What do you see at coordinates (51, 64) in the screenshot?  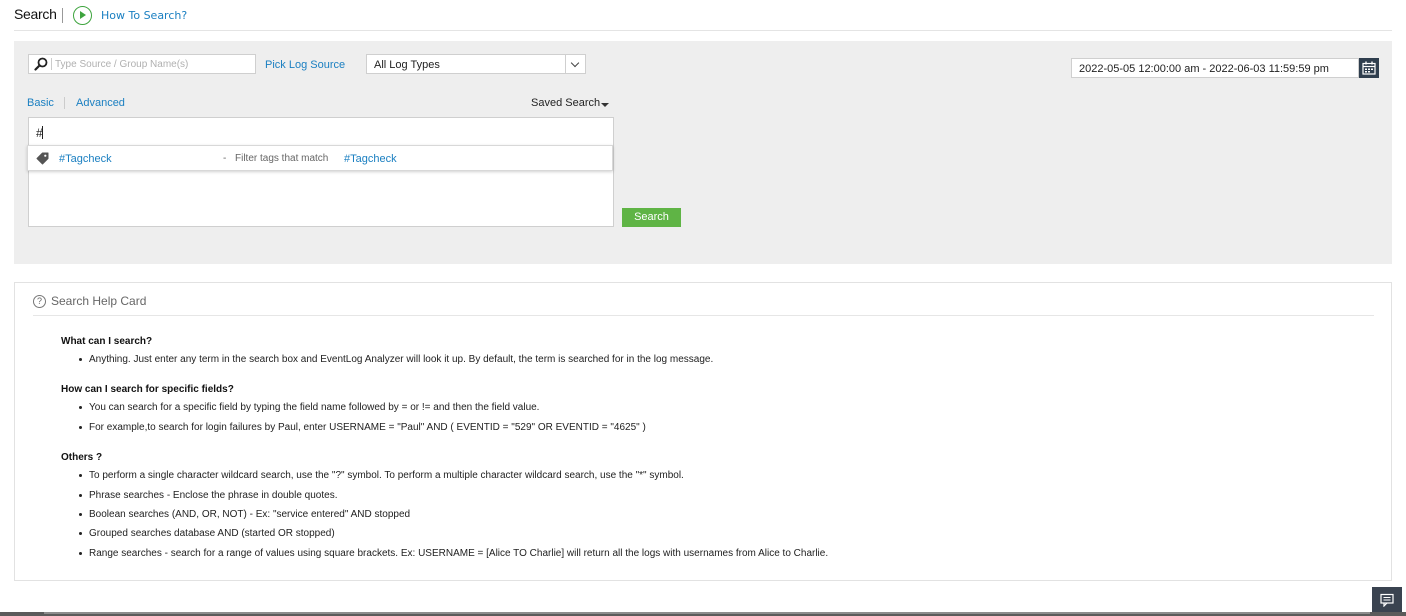 I see `source-divider` at bounding box center [51, 64].